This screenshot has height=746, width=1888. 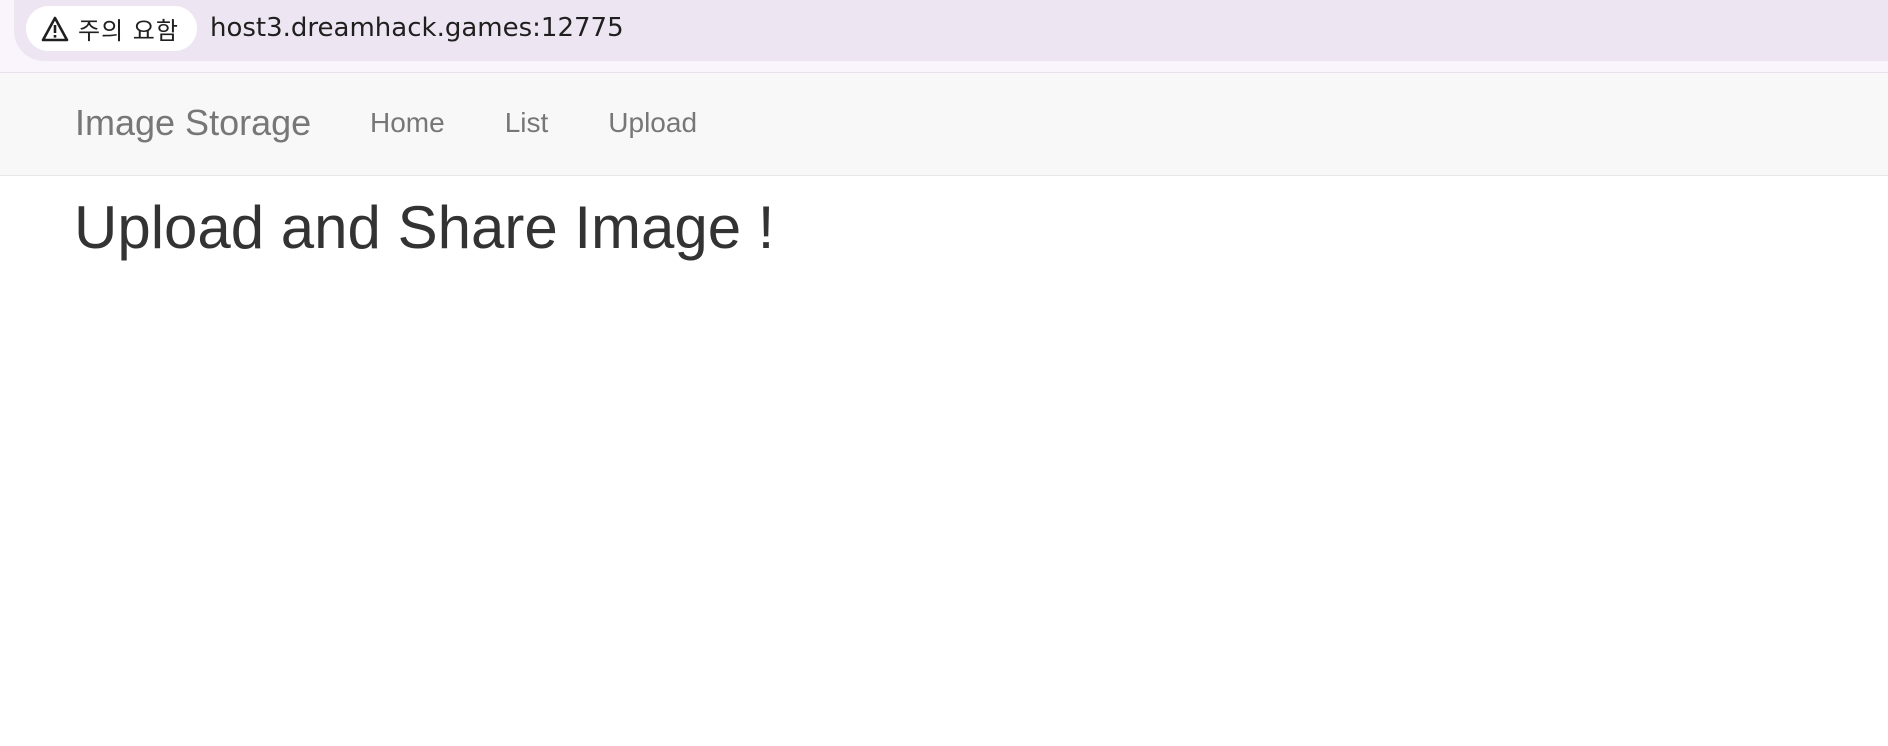 I want to click on site-navbar: Image Storage Home List Upload, so click(x=944, y=124).